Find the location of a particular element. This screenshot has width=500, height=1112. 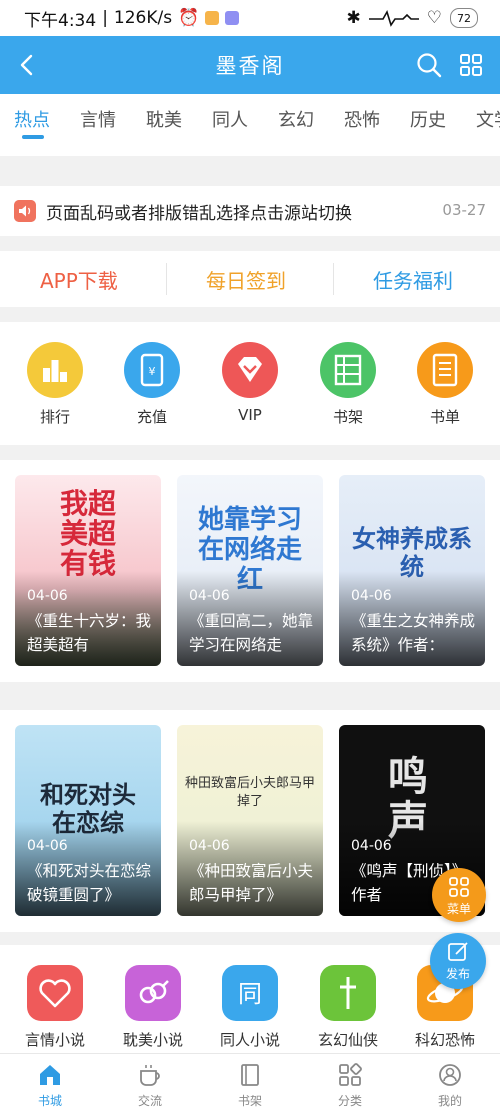

heart-icon: ♡ is located at coordinates (434, 18).